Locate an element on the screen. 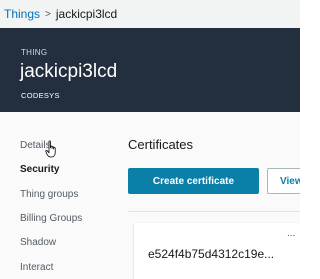  breadcrumb-current: jackicpi3lcd is located at coordinates (86, 14).